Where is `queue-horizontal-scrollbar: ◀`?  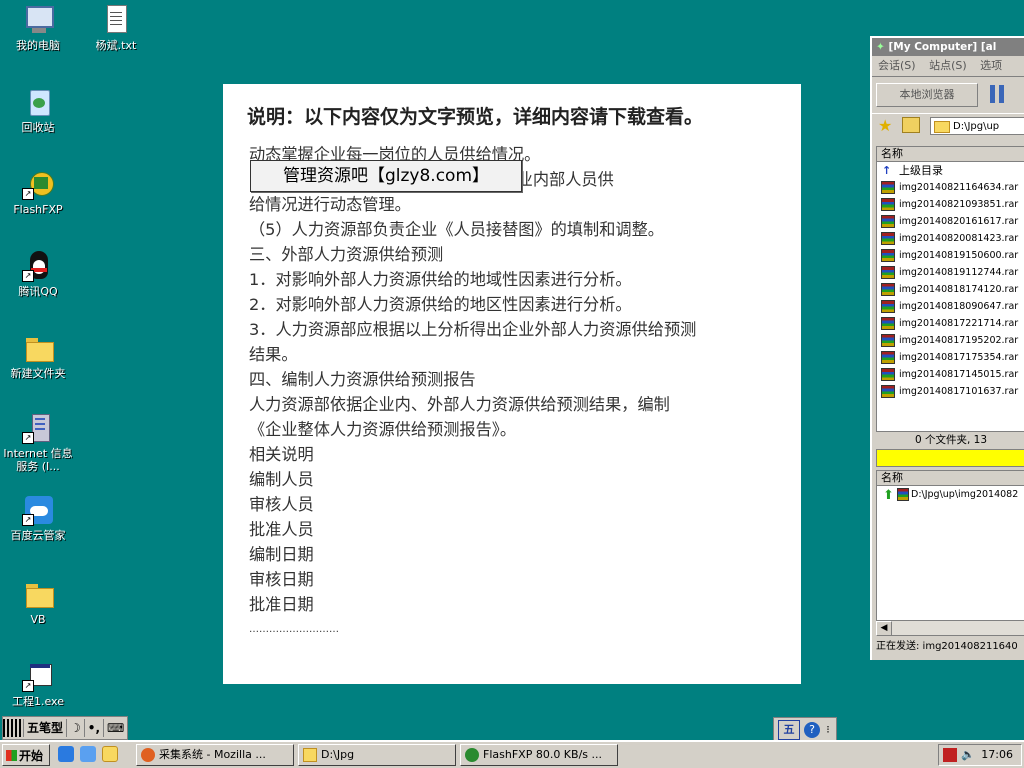 queue-horizontal-scrollbar: ◀ is located at coordinates (950, 628).